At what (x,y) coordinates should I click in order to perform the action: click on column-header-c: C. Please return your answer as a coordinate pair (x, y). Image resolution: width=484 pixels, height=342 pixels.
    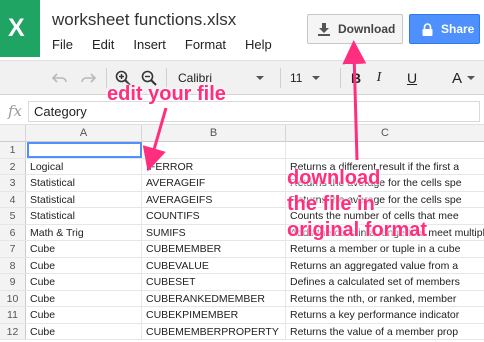
    Looking at the image, I should click on (385, 133).